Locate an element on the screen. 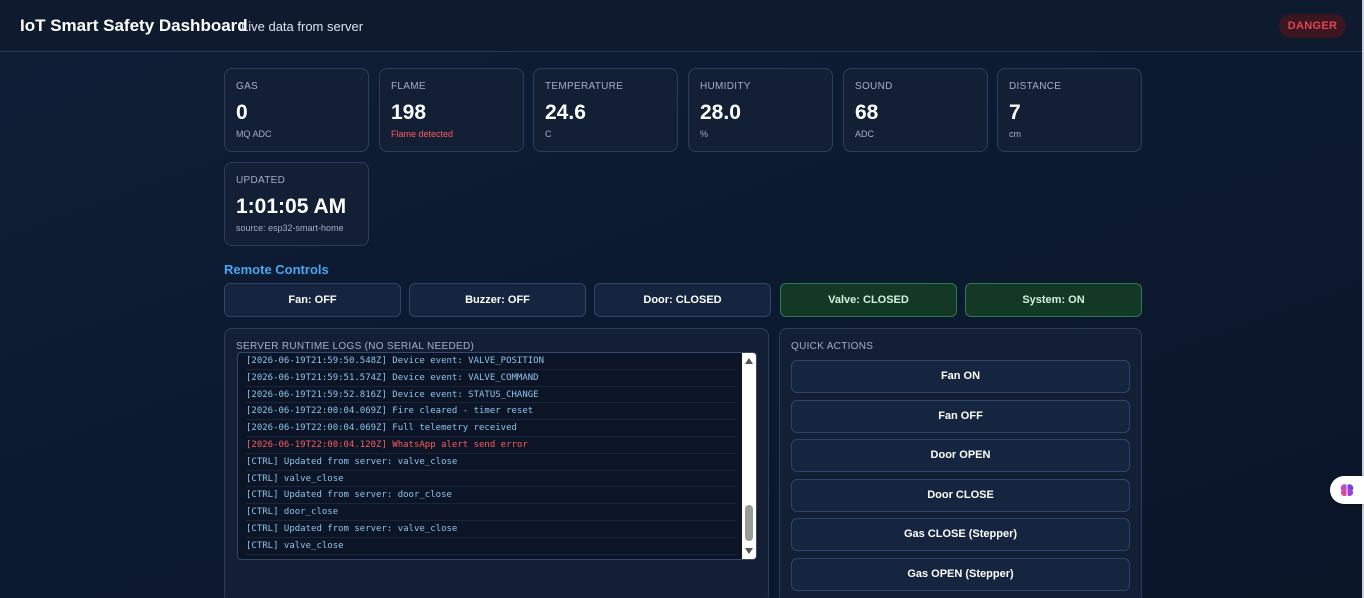  log-scrollbar is located at coordinates (749, 456).